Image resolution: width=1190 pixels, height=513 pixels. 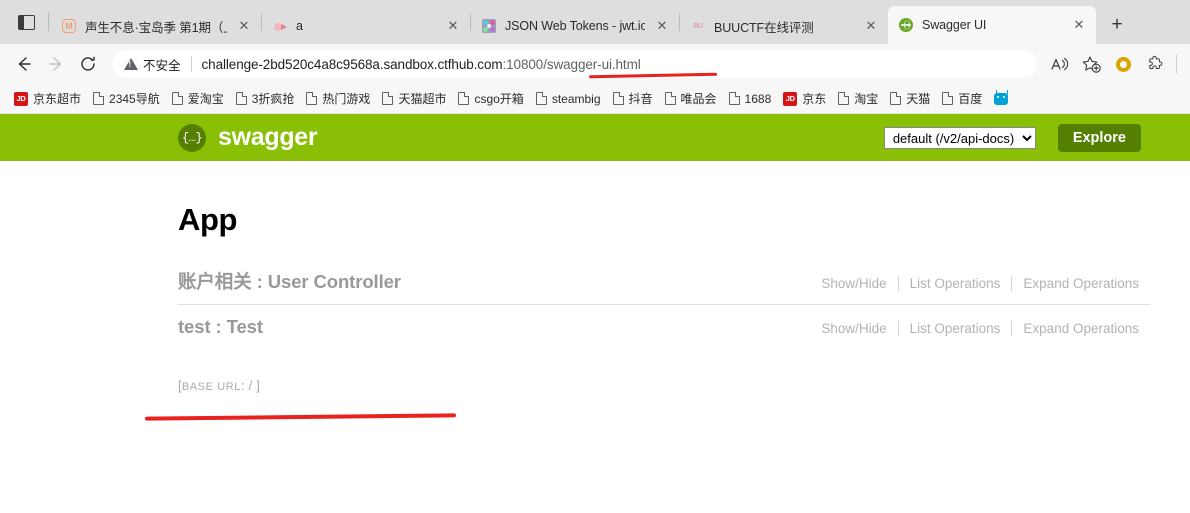 I want to click on read-aloud-icon, so click(x=1059, y=63).